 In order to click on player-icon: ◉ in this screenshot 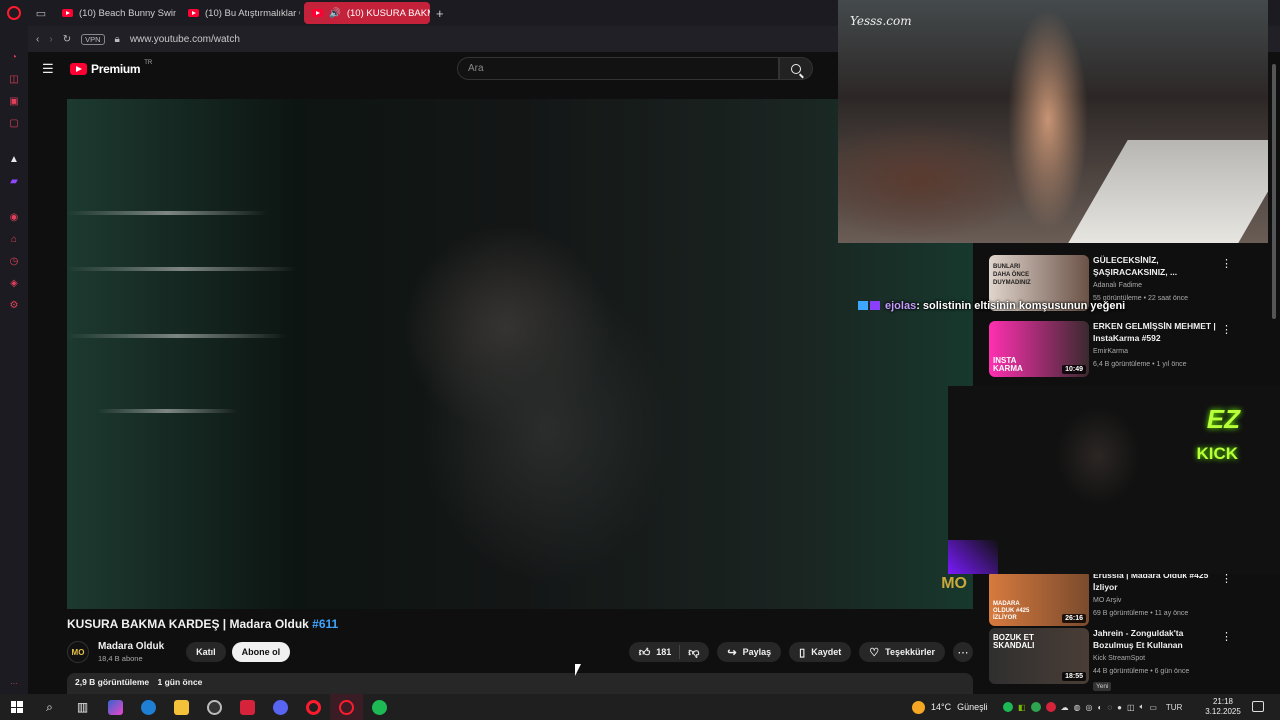, I will do `click(14, 217)`.